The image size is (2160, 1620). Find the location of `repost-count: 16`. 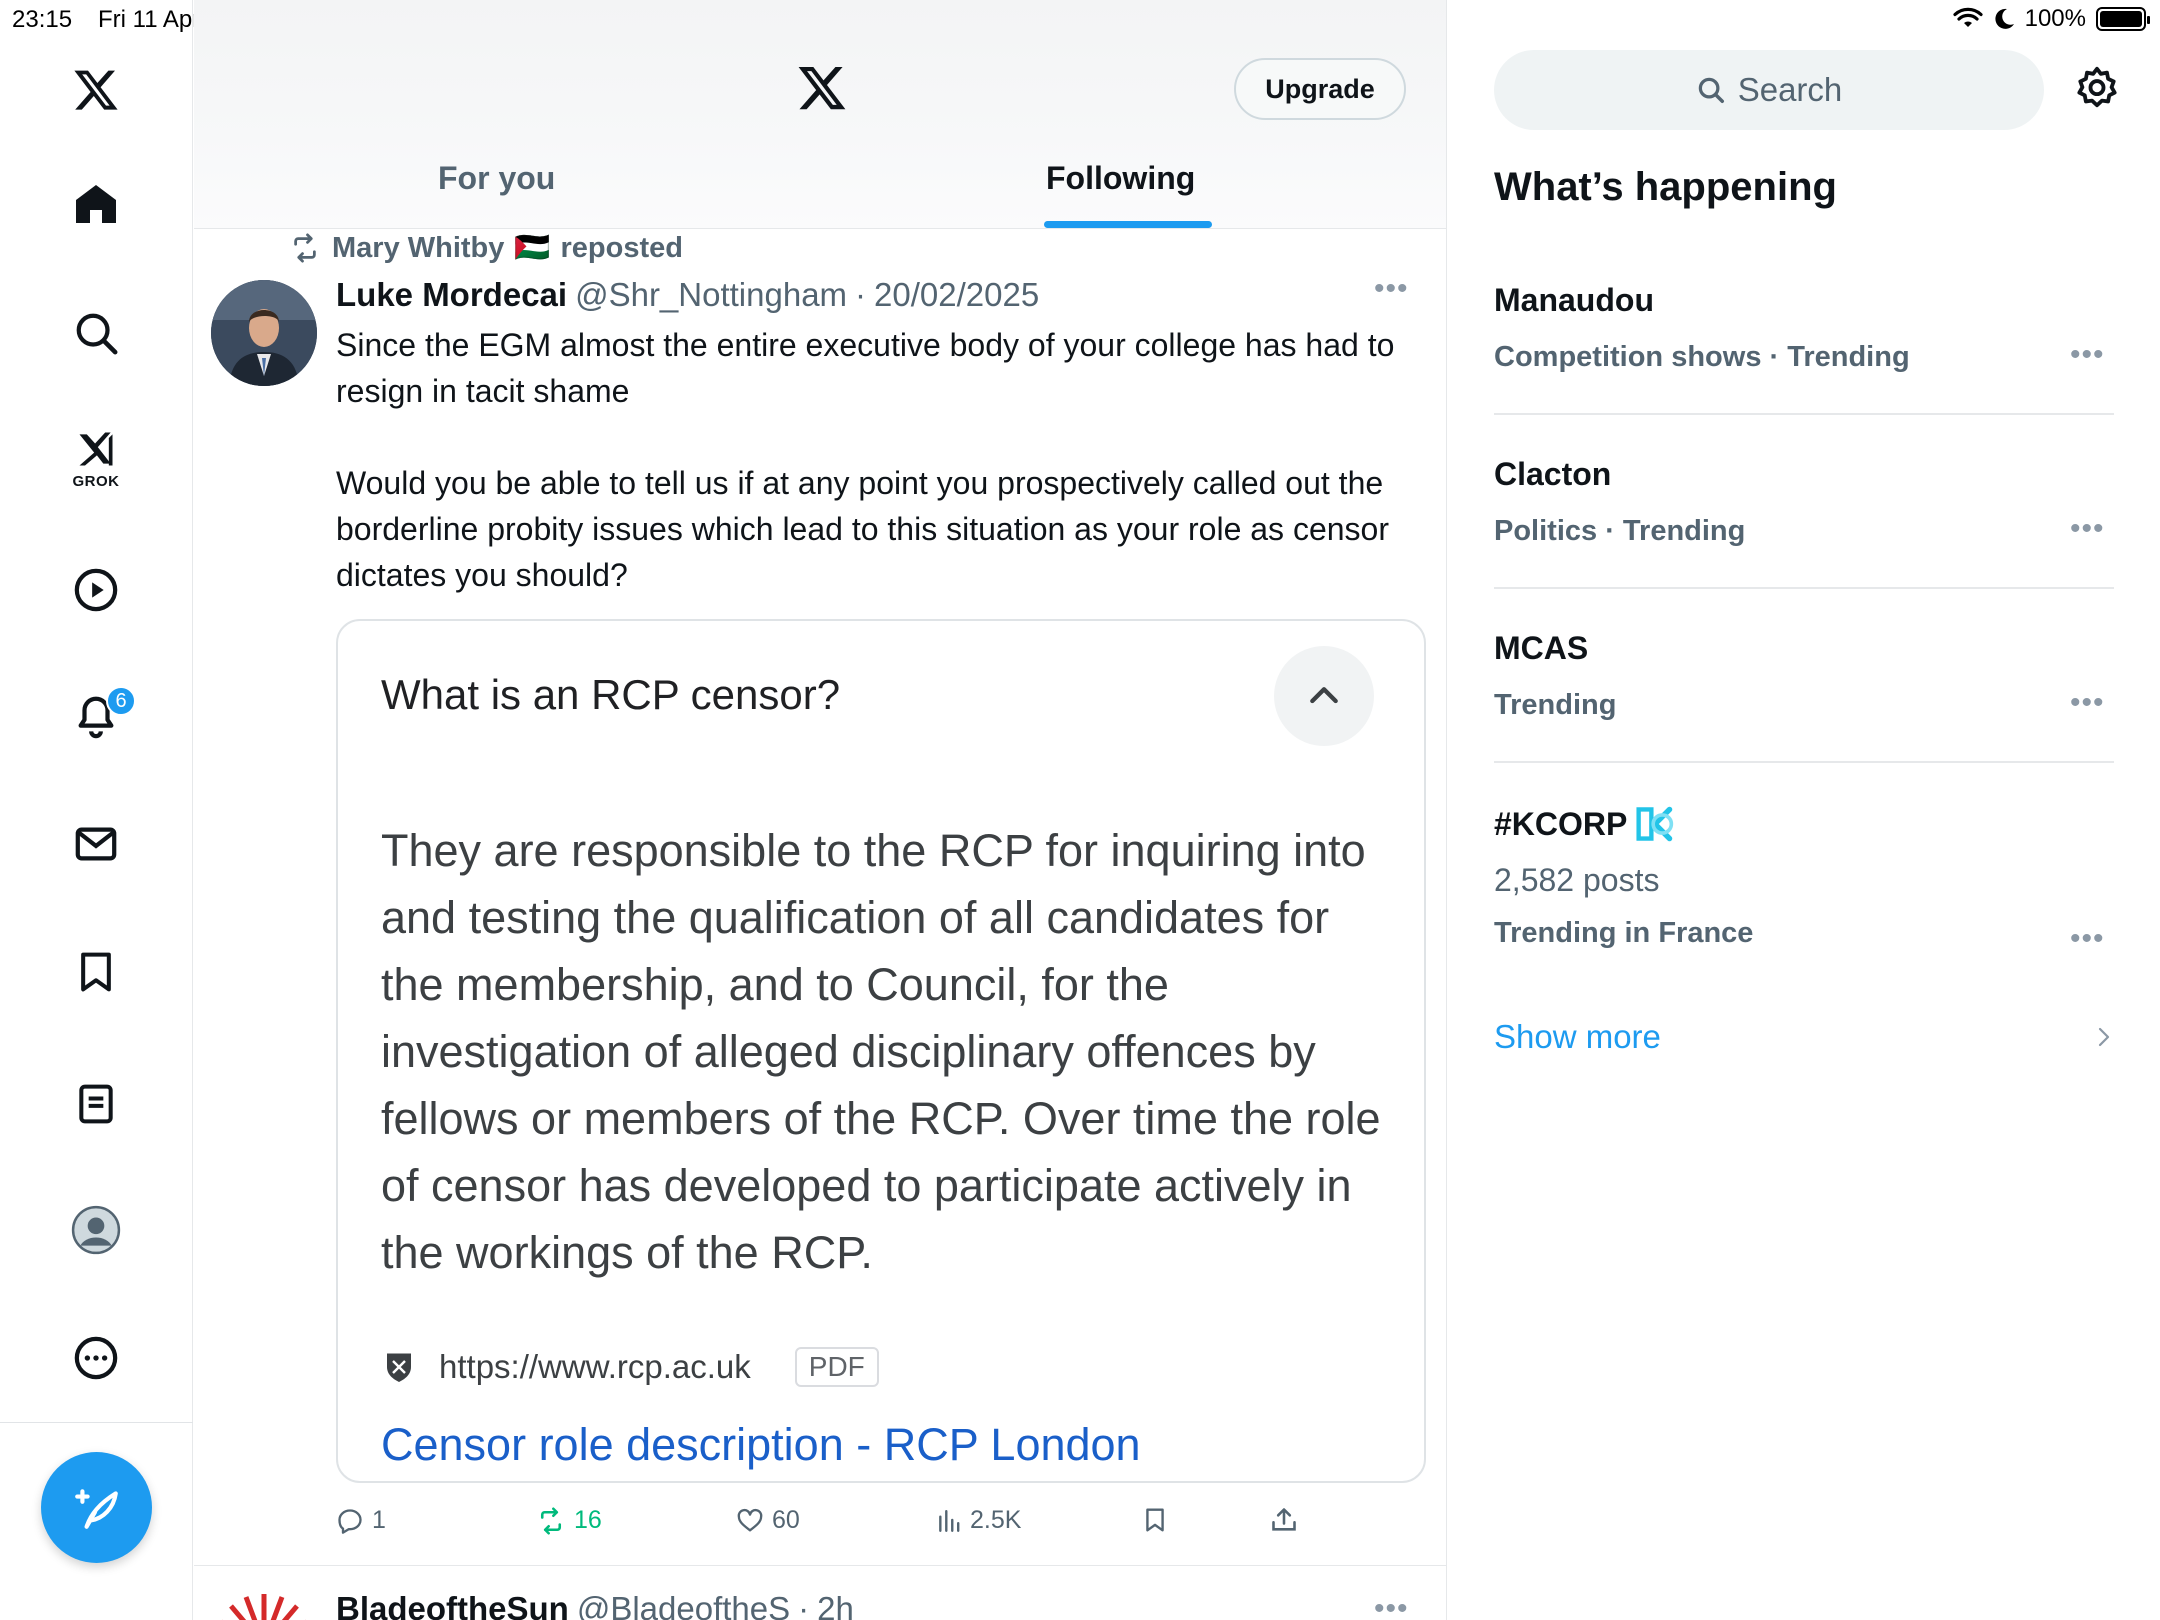

repost-count: 16 is located at coordinates (588, 1520).